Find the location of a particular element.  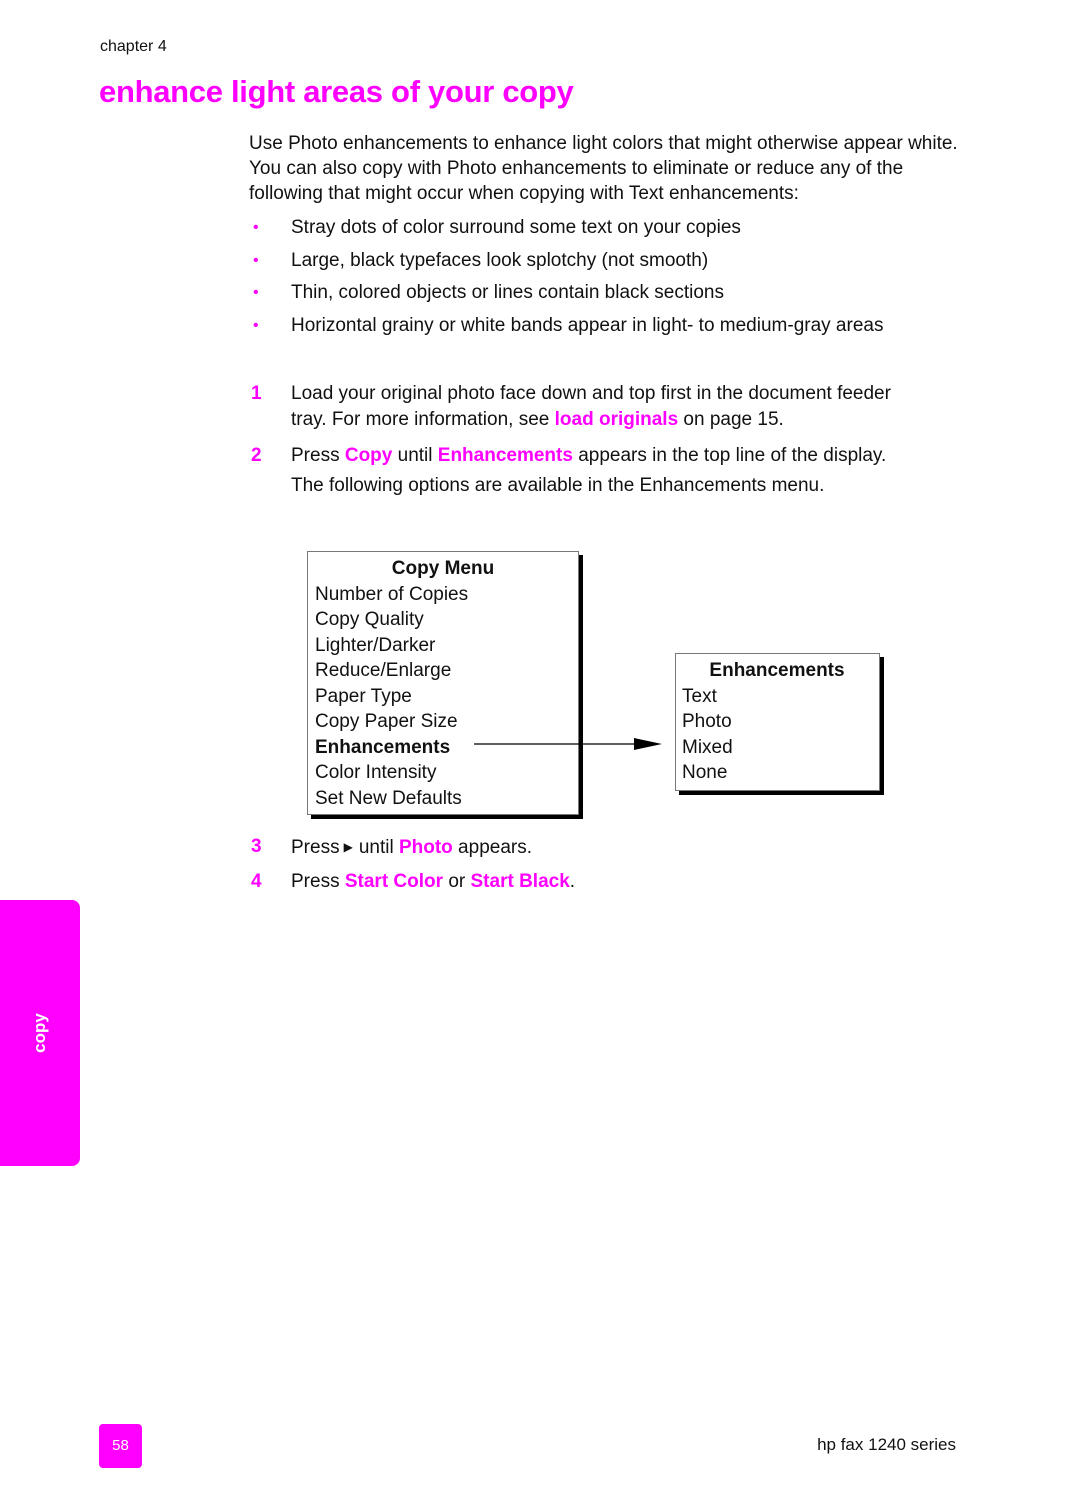

copy-key: Copy is located at coordinates (368, 455).